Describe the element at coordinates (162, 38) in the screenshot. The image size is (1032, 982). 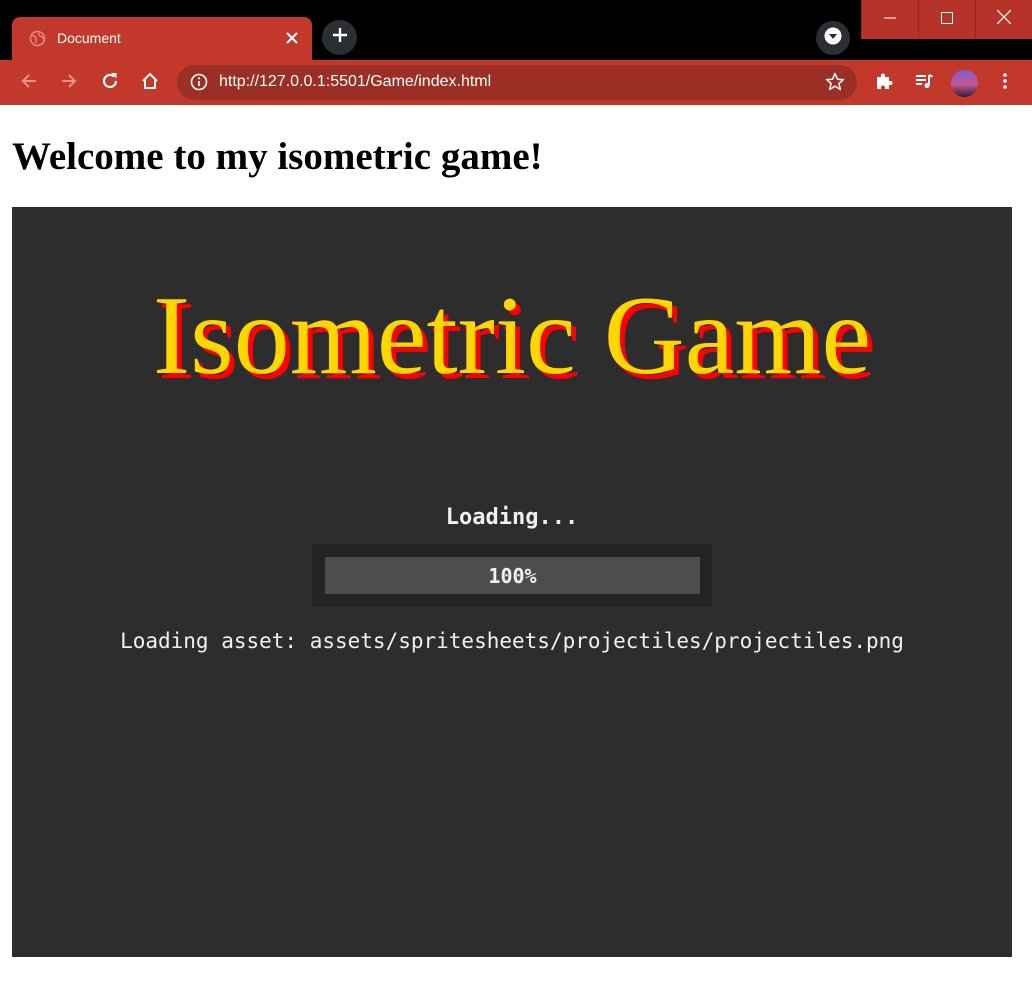
I see `tab-document: Document` at that location.